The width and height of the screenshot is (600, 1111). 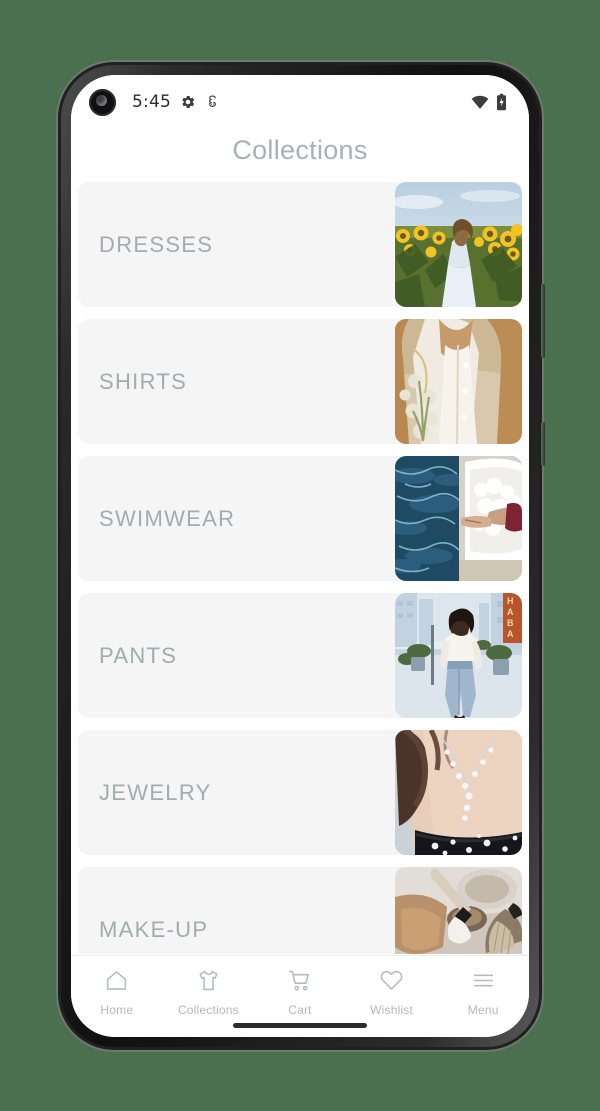 I want to click on collection-label: SWIMWEAR, so click(x=167, y=518).